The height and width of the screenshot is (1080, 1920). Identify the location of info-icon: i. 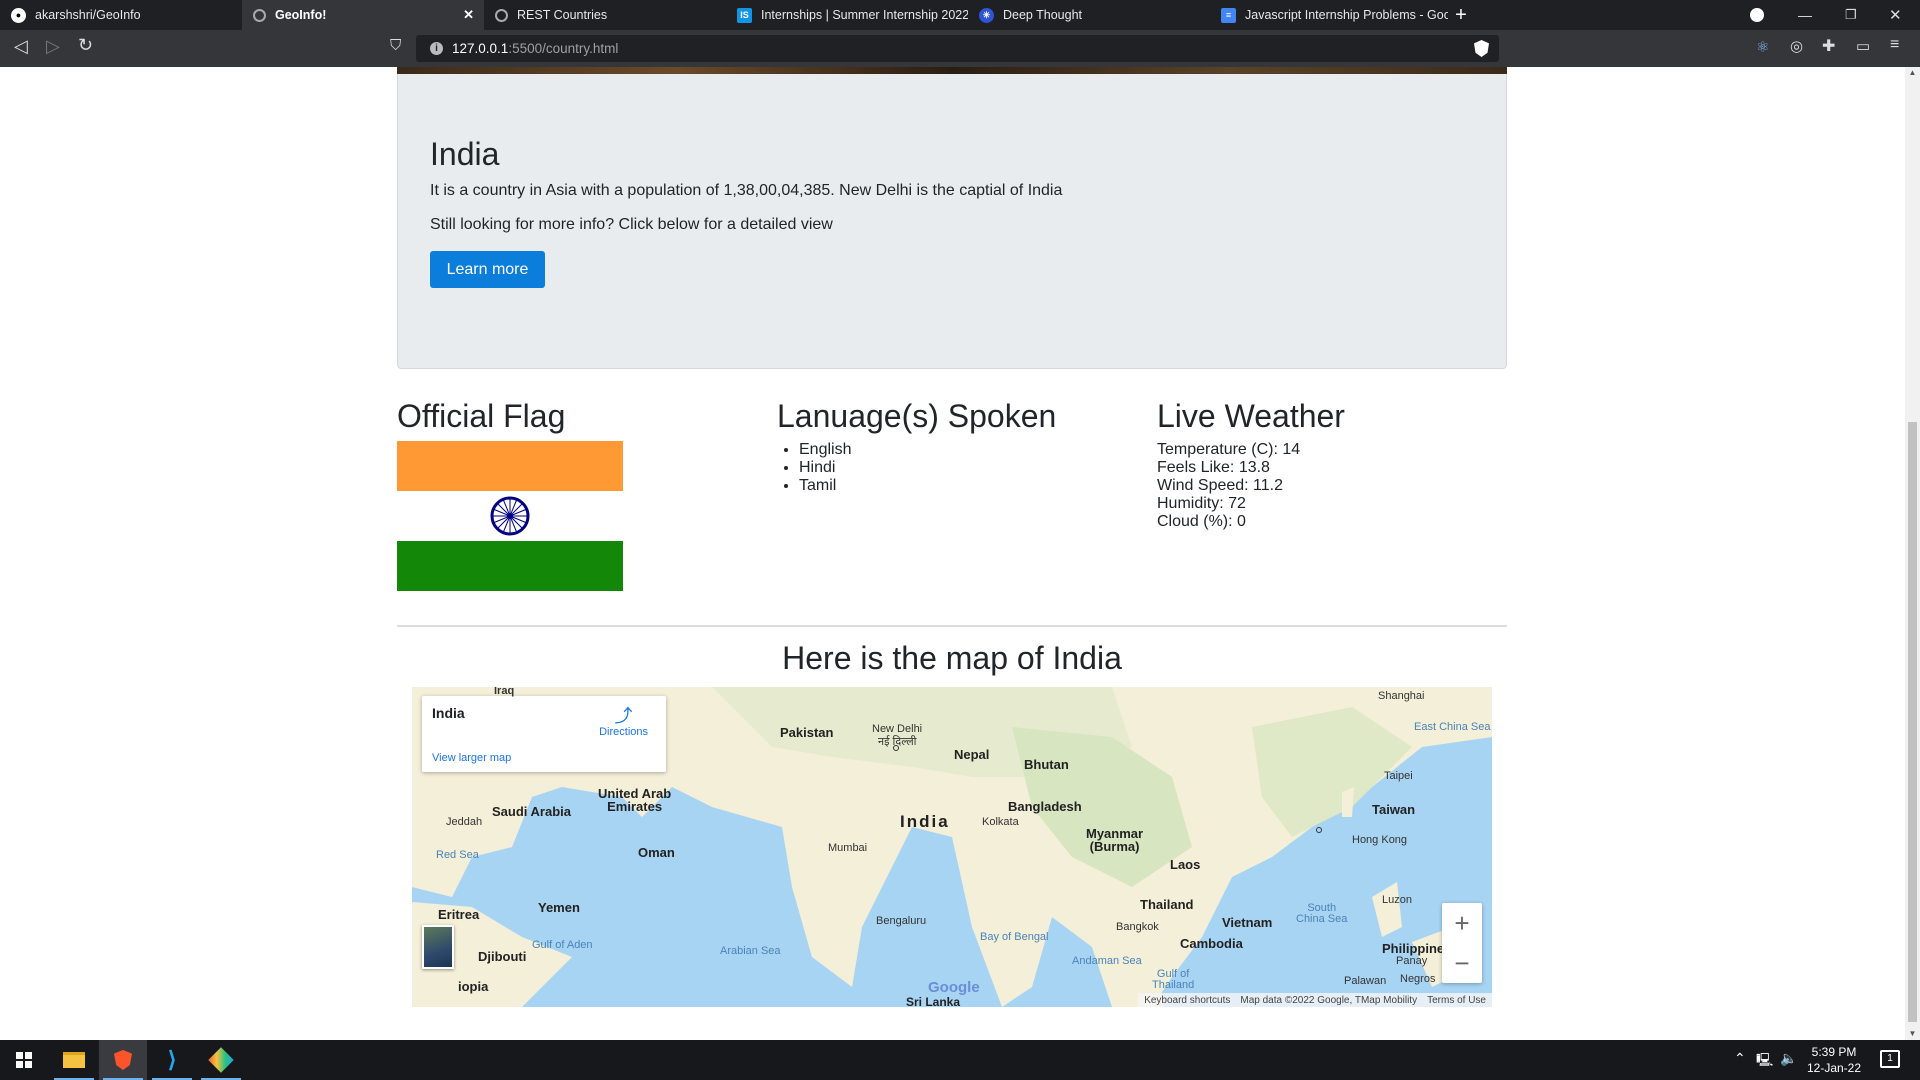
(436, 48).